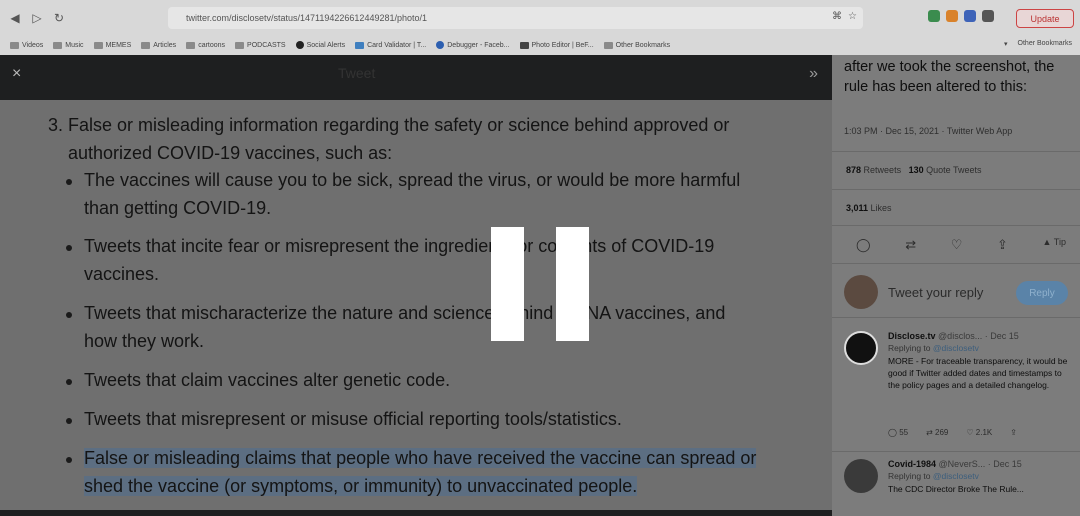 Image resolution: width=1080 pixels, height=516 pixels. I want to click on quotes-label: Quote Tweets, so click(953, 170).